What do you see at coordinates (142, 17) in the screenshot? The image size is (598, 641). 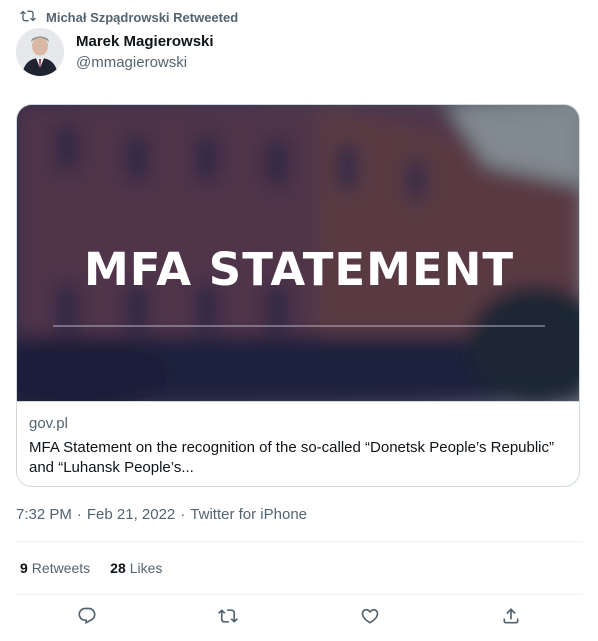 I see `retweeted-by-text: Michał Szpądrowski Retweeted` at bounding box center [142, 17].